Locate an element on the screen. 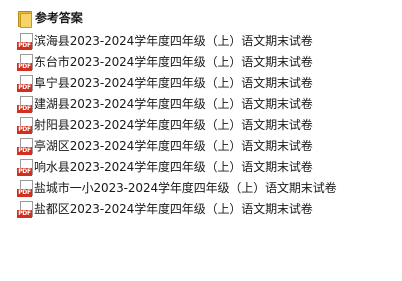 This screenshot has height=281, width=402. file-label: 射阳县2023-2024学年度四年级（上）语文期末试卷 is located at coordinates (173, 125).